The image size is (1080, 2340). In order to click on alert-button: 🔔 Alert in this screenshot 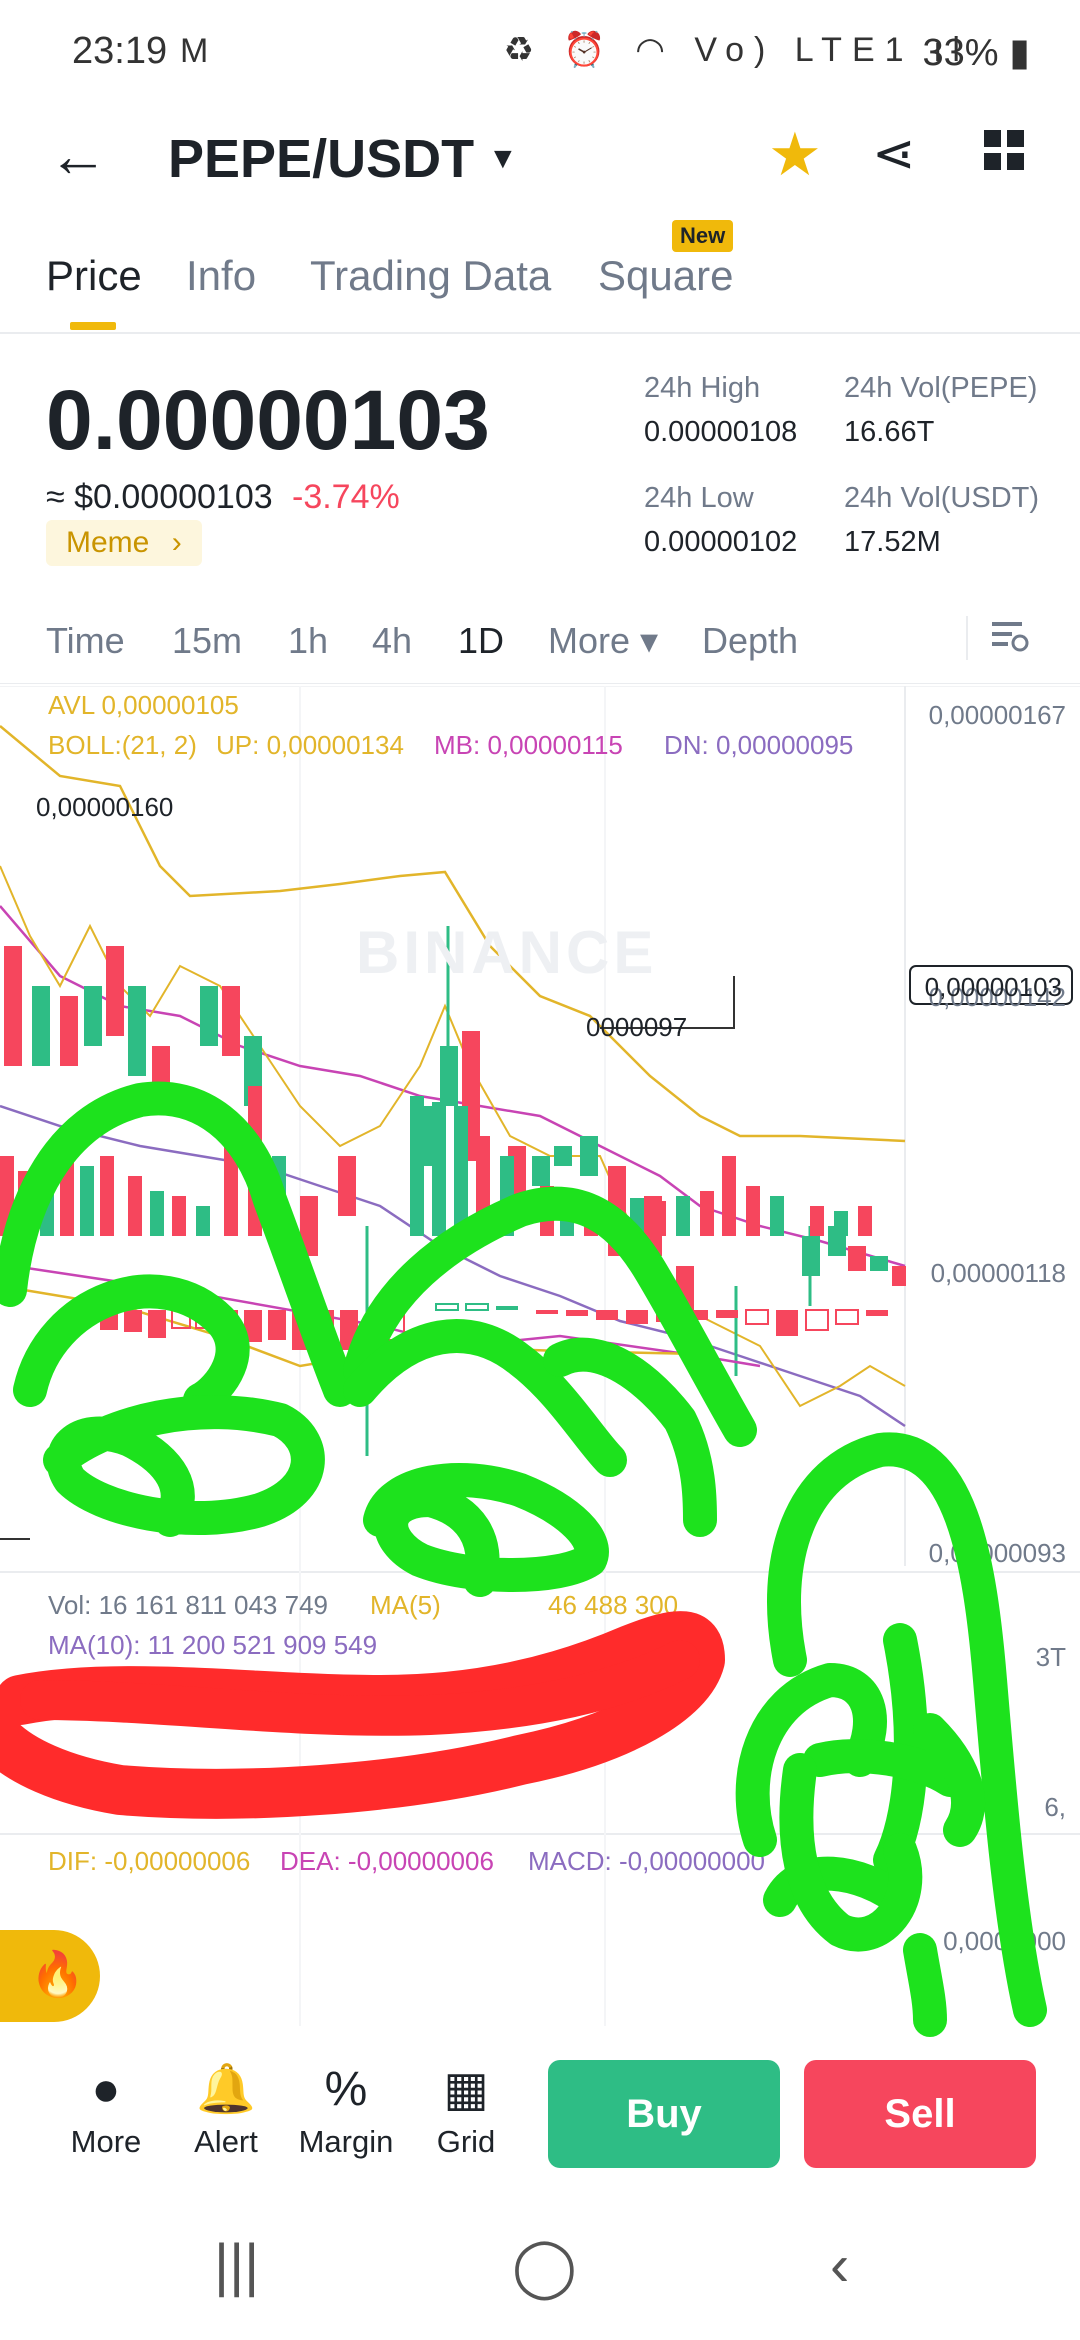, I will do `click(226, 2110)`.